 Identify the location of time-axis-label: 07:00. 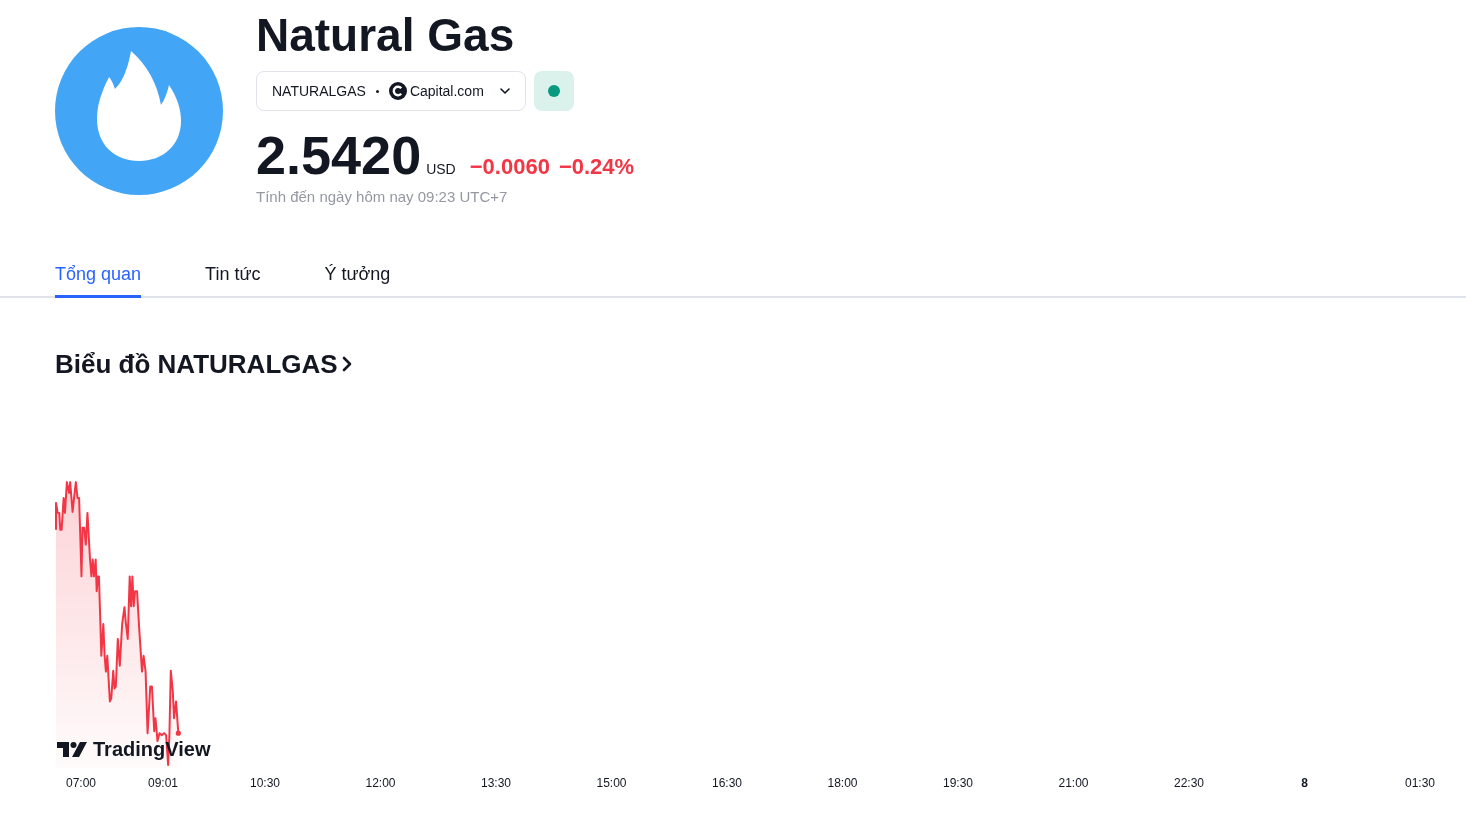
(81, 783).